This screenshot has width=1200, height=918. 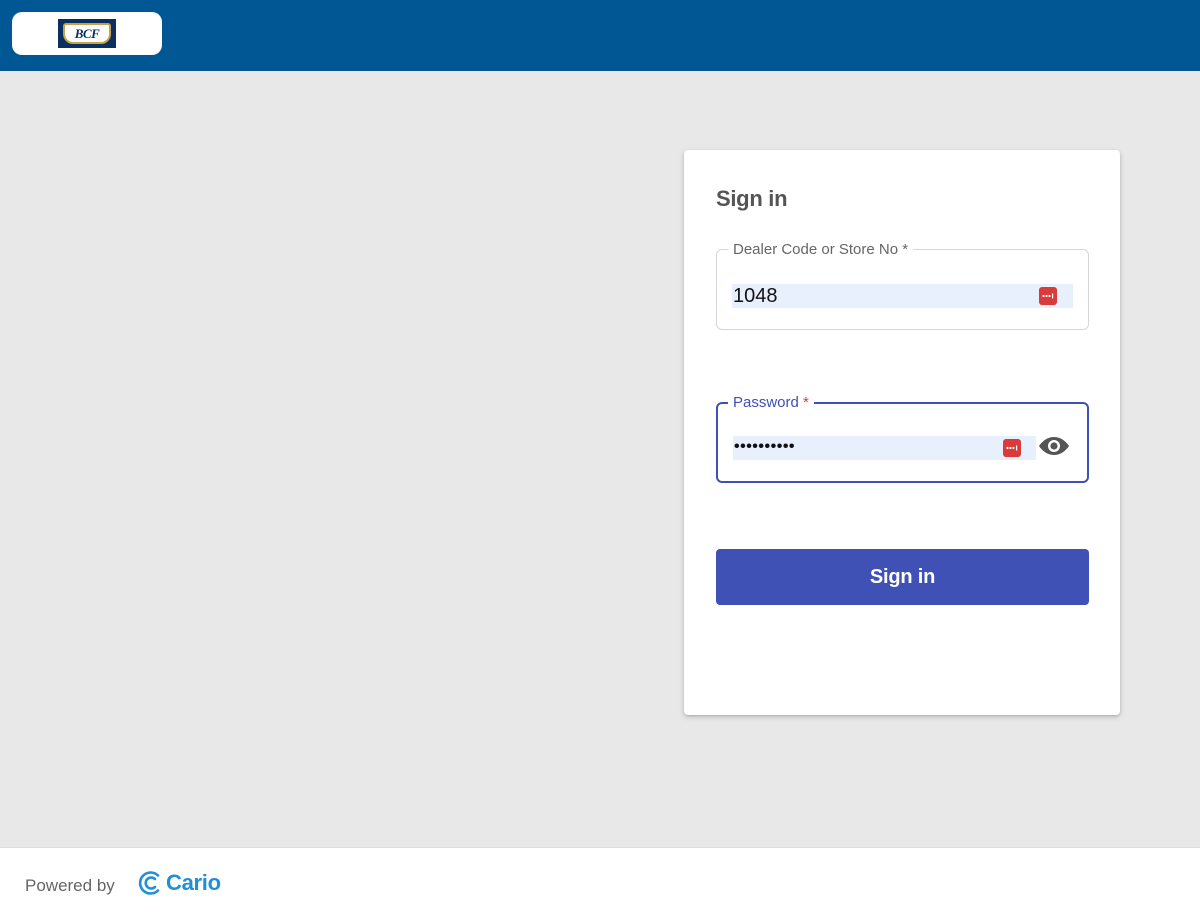 I want to click on bcf-logo-shield: BCF, so click(x=87, y=33).